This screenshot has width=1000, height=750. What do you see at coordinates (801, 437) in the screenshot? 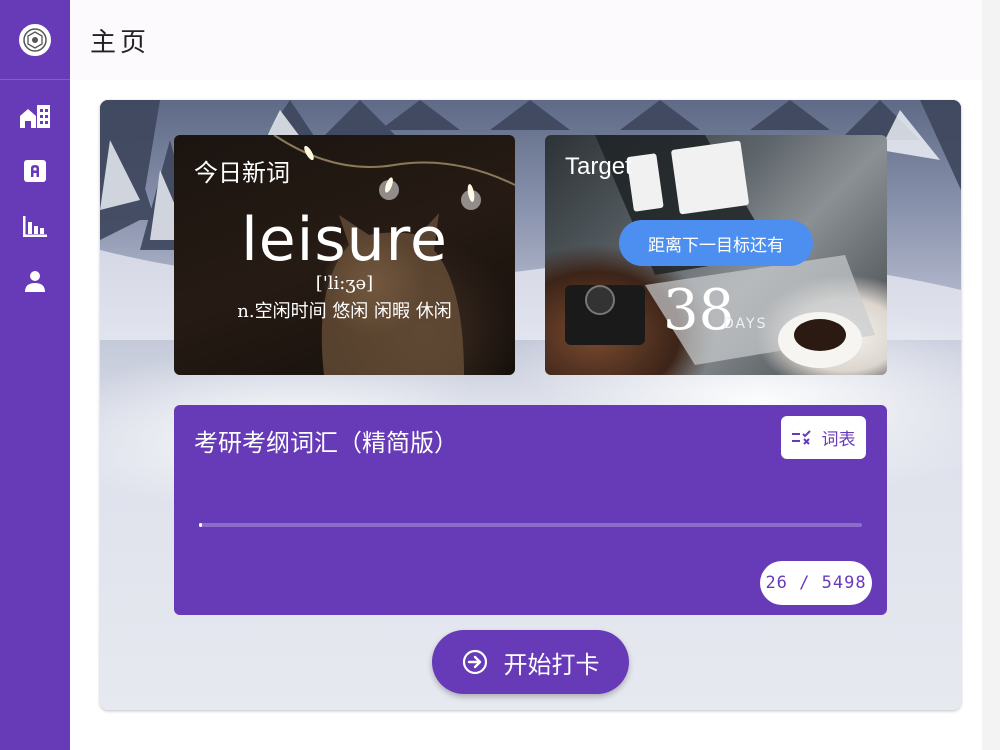
I see `list-check-icon` at bounding box center [801, 437].